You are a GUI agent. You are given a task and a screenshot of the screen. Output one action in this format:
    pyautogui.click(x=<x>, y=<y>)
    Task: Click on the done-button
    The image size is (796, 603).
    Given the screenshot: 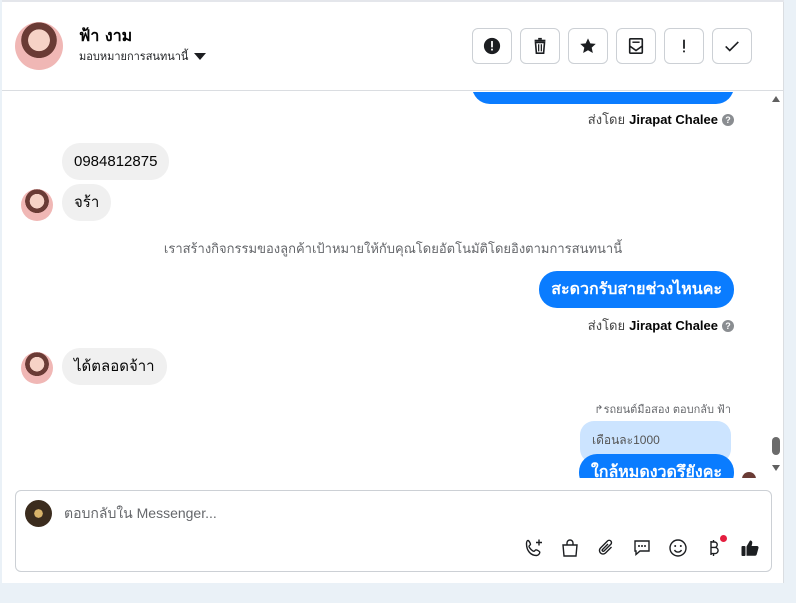 What is the action you would take?
    pyautogui.click(x=732, y=46)
    